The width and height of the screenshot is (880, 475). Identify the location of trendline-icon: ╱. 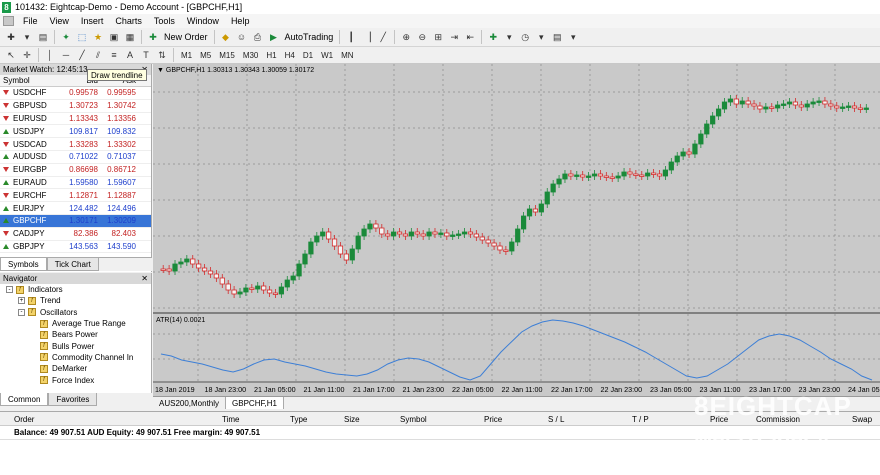
(82, 55).